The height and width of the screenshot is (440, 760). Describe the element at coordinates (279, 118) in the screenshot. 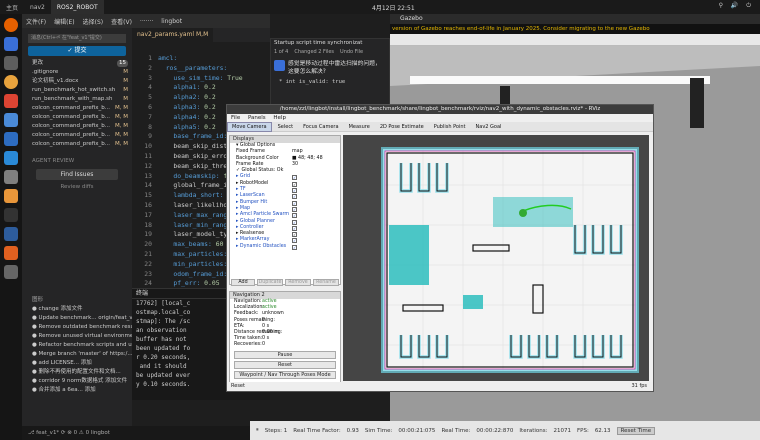

I see `menu-rviz-help: Help` at that location.